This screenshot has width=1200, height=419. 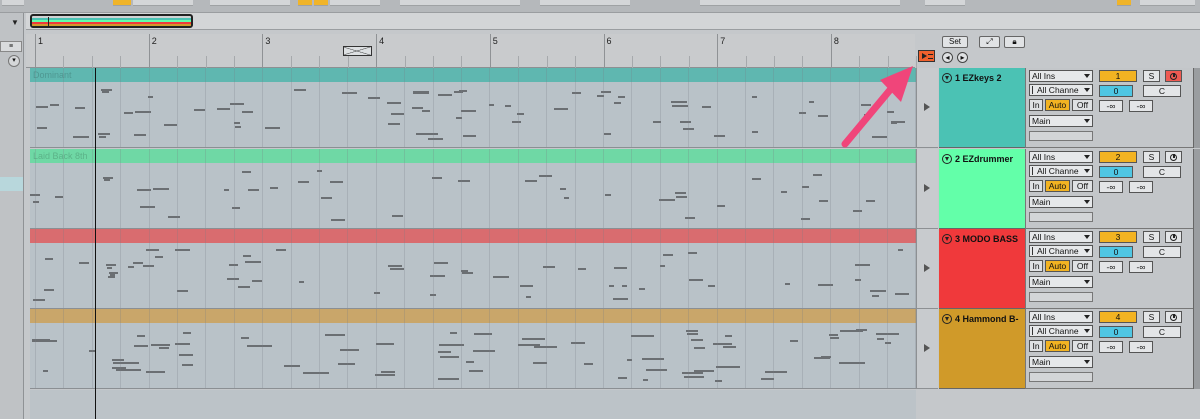 I want to click on track-header: 2 EZdrummer, so click(x=982, y=189).